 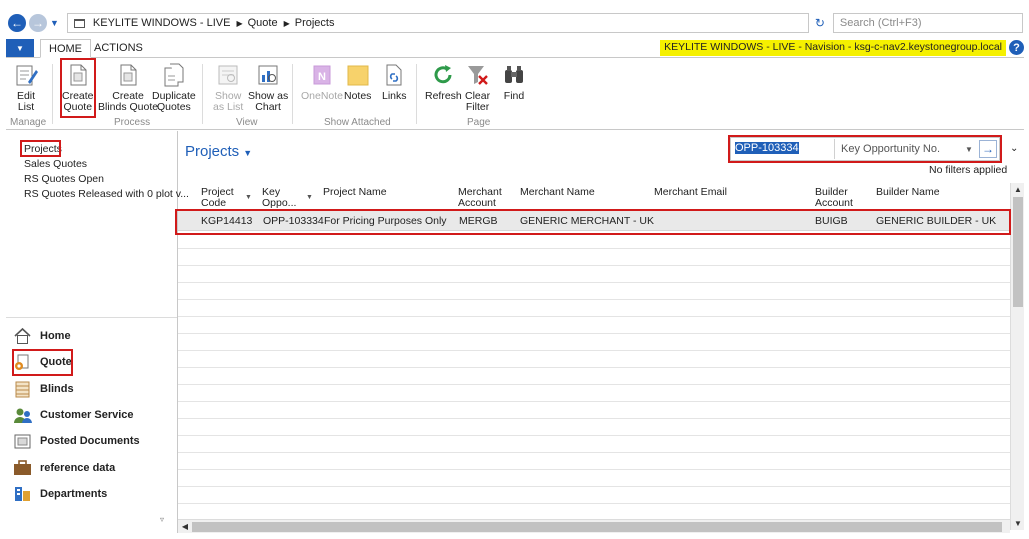 I want to click on column-header-text: Builder Name, so click(x=908, y=192).